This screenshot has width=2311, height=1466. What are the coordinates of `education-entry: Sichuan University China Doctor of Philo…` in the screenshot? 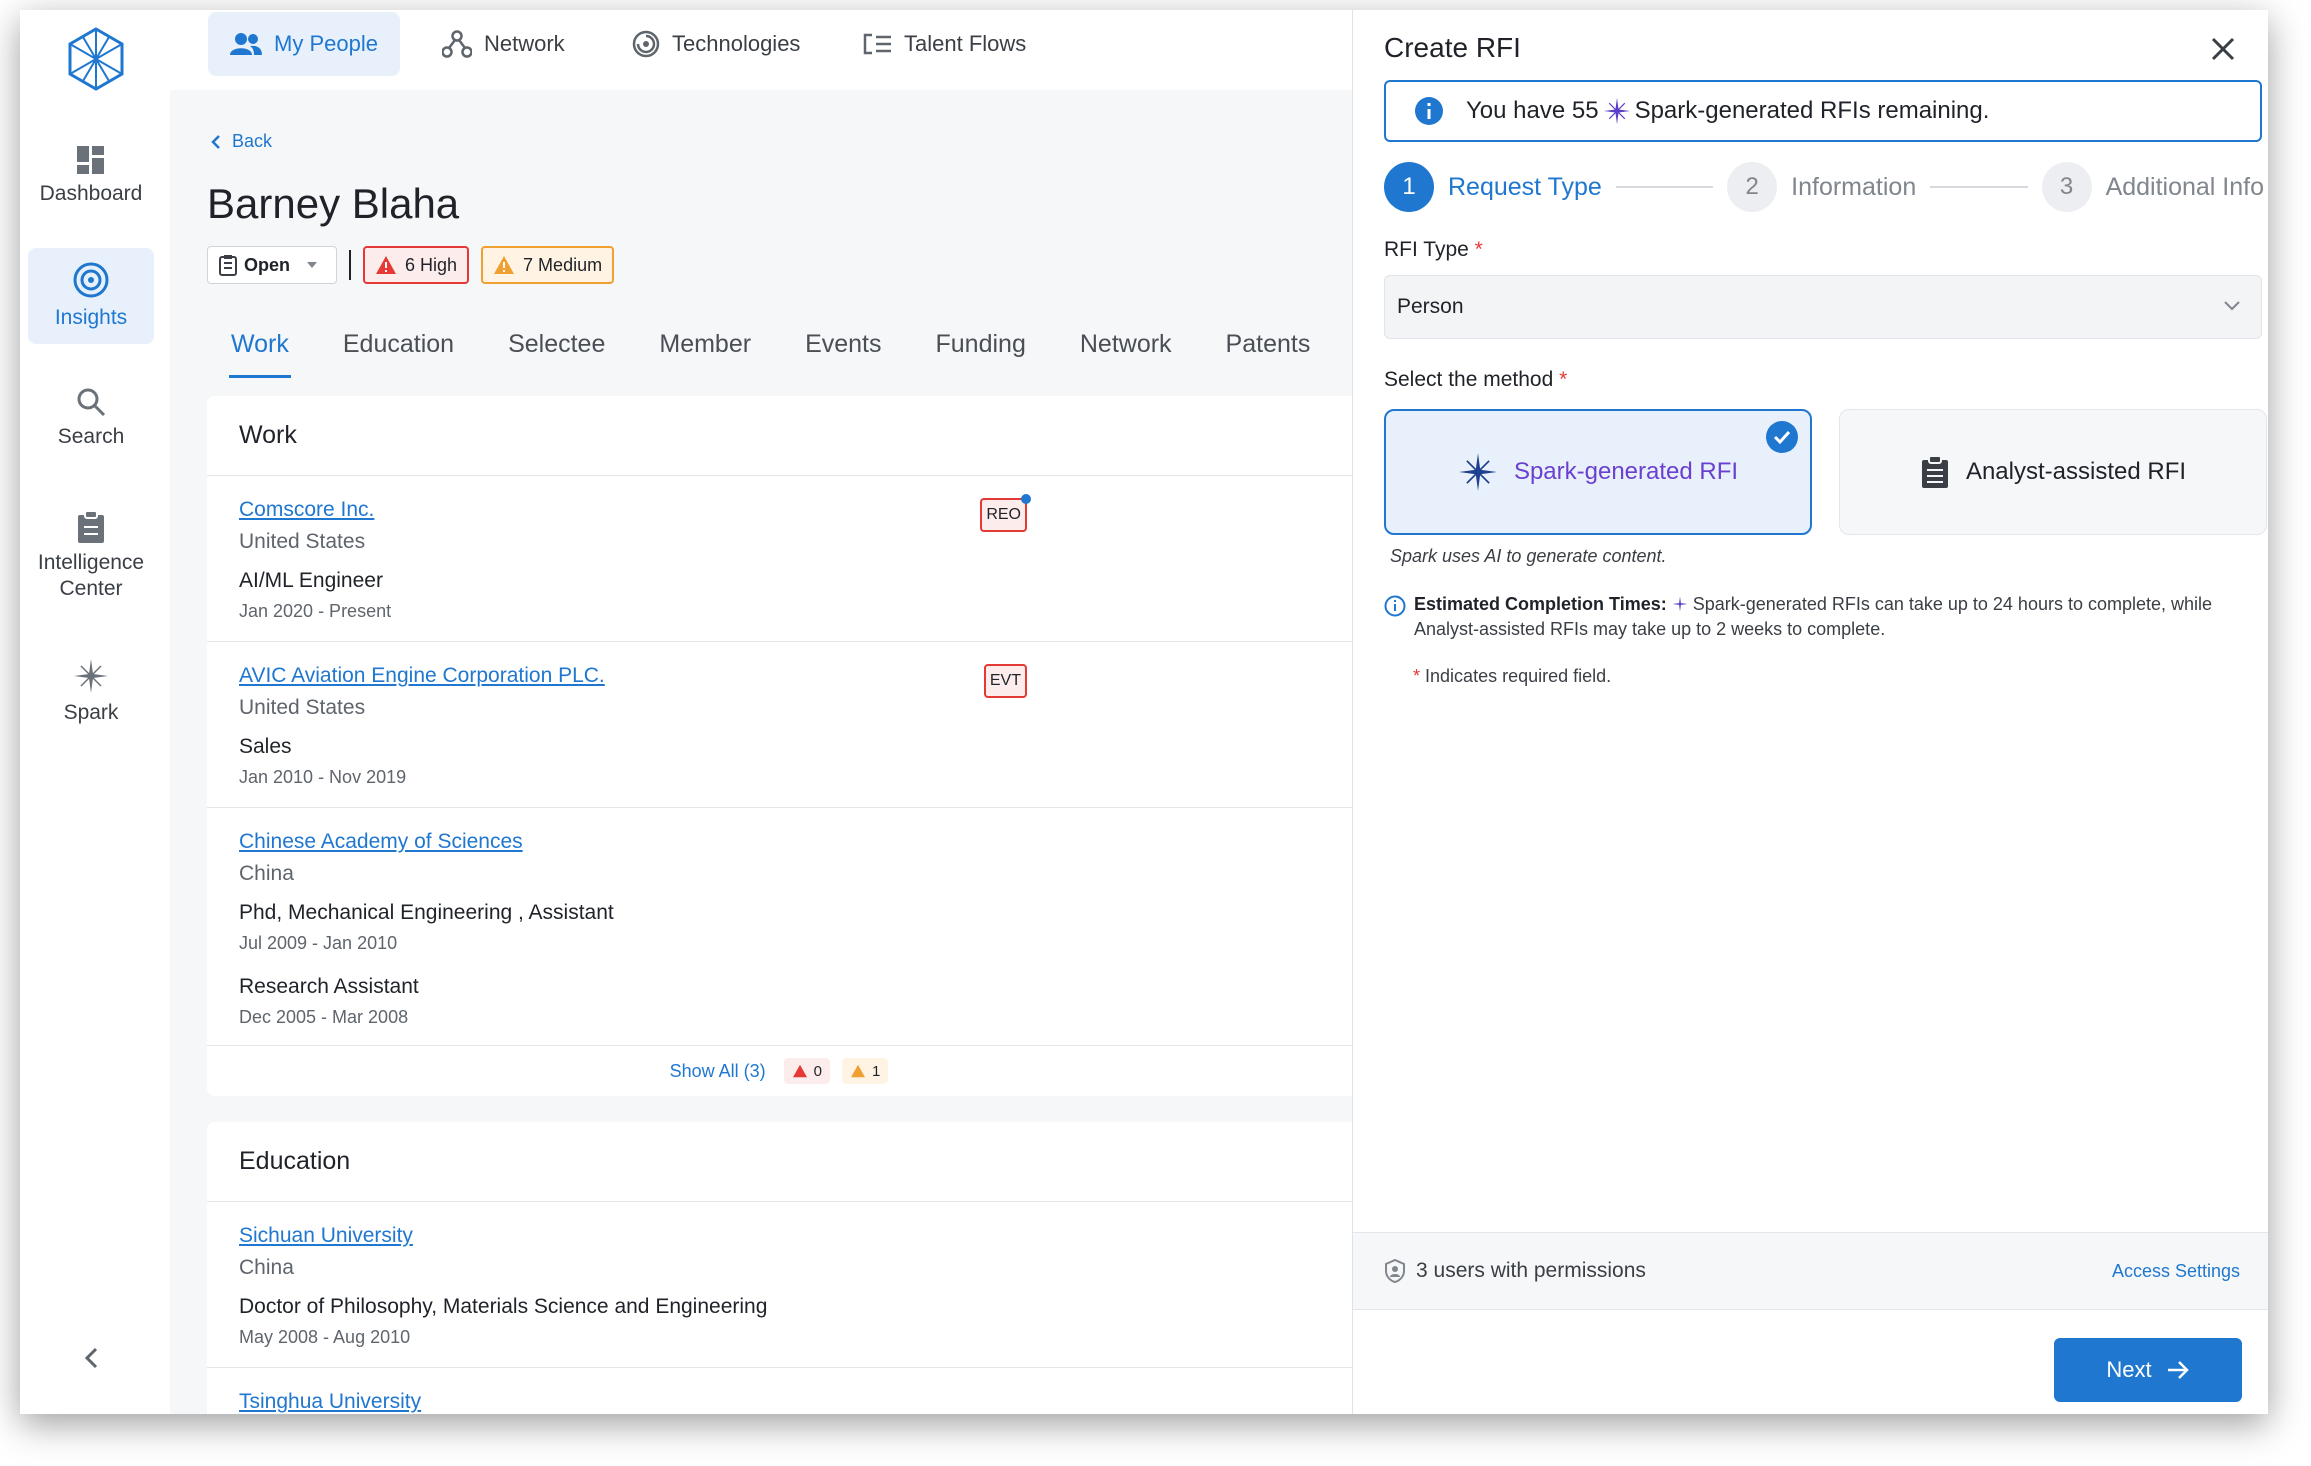 It's located at (782, 1285).